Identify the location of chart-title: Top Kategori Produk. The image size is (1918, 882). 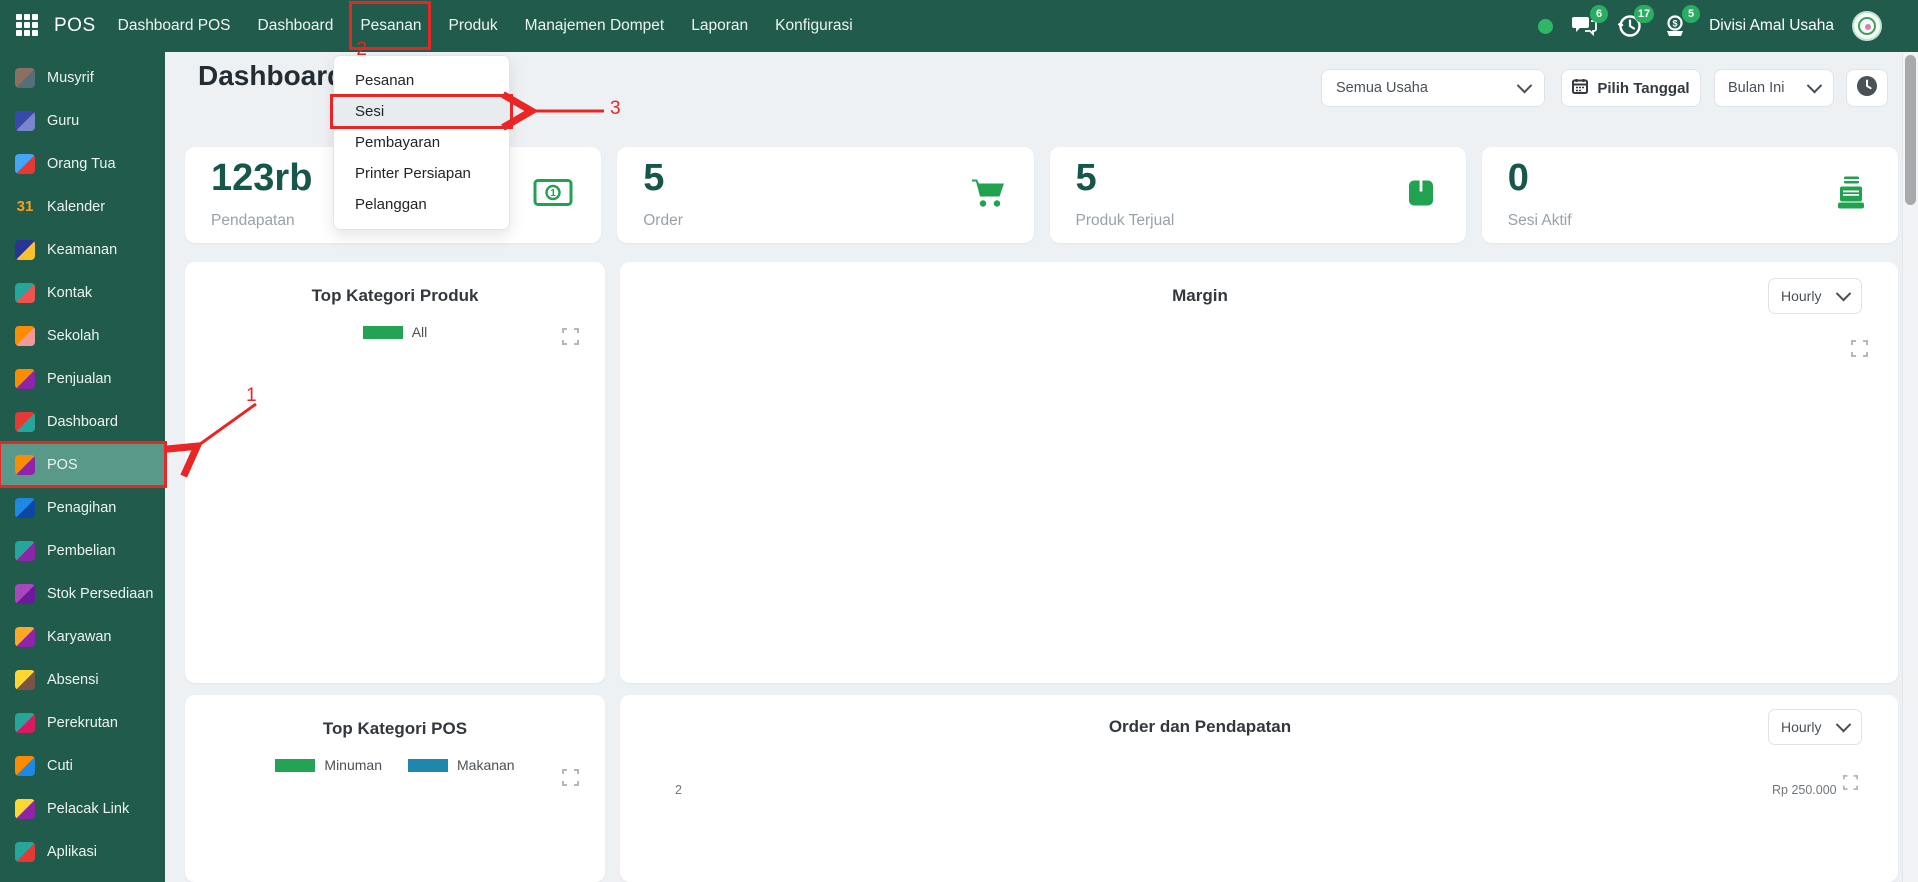
(395, 295).